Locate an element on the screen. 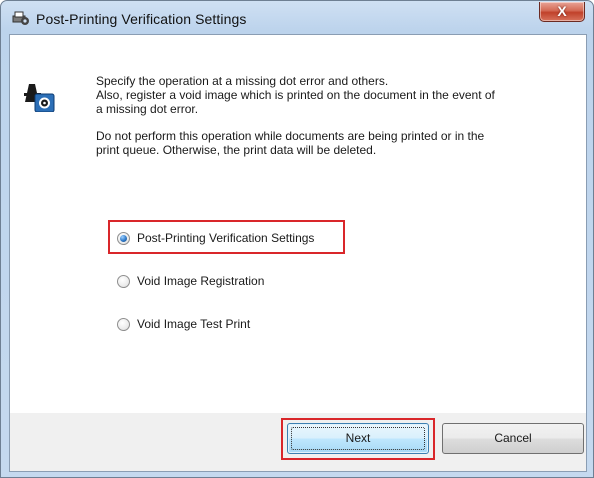 Image resolution: width=594 pixels, height=478 pixels. cancel-button-label: Cancel is located at coordinates (513, 438).